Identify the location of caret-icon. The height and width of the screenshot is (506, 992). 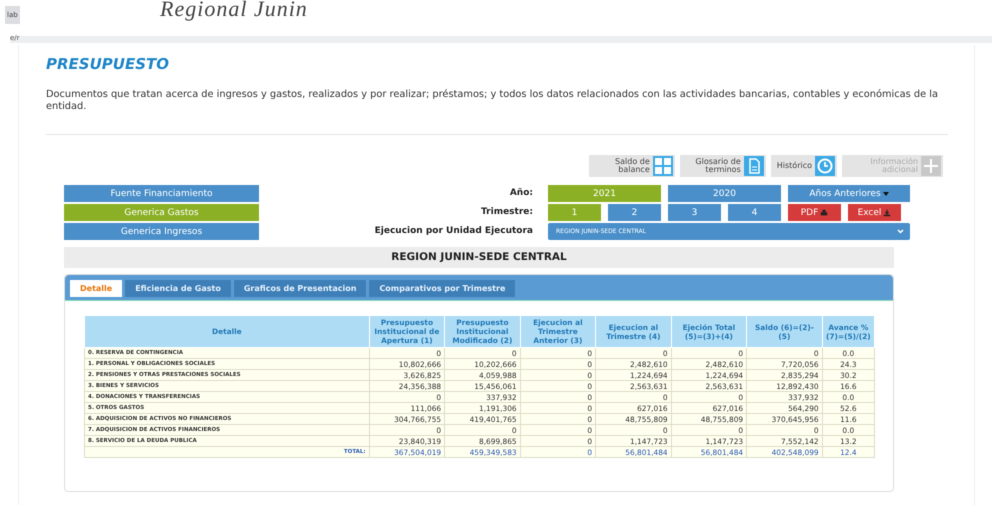
(885, 194).